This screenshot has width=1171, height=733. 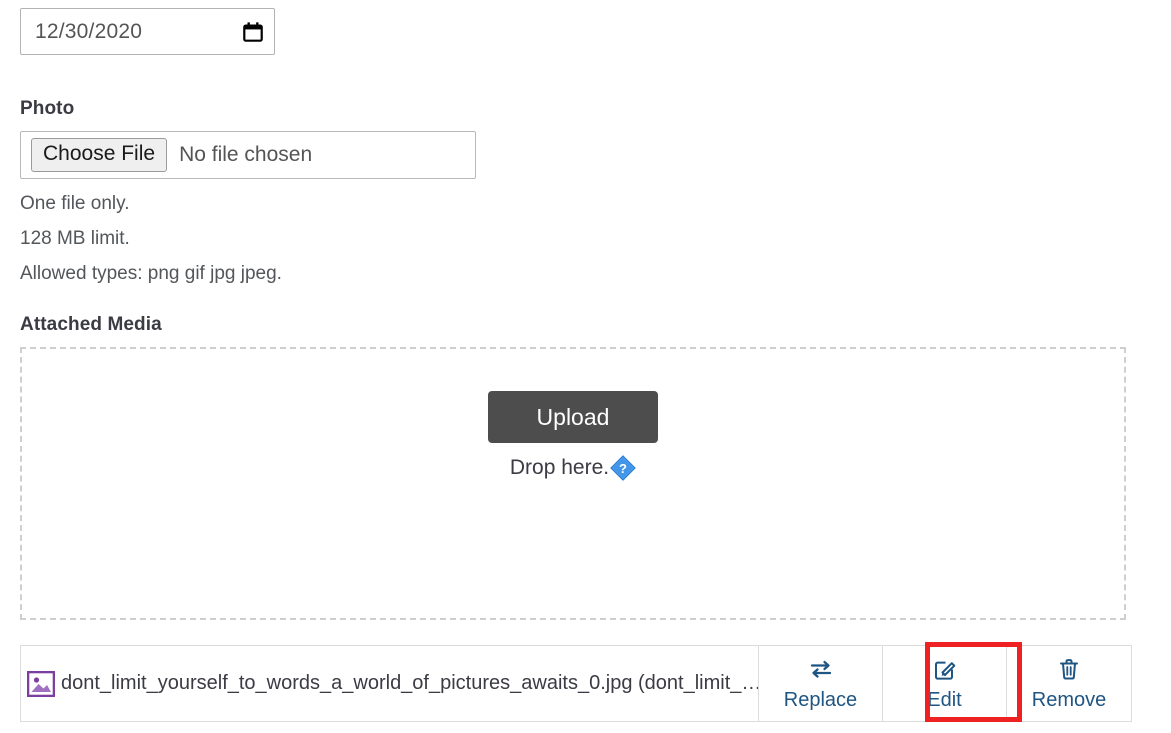 I want to click on photo-field-label: Photo, so click(x=47, y=108).